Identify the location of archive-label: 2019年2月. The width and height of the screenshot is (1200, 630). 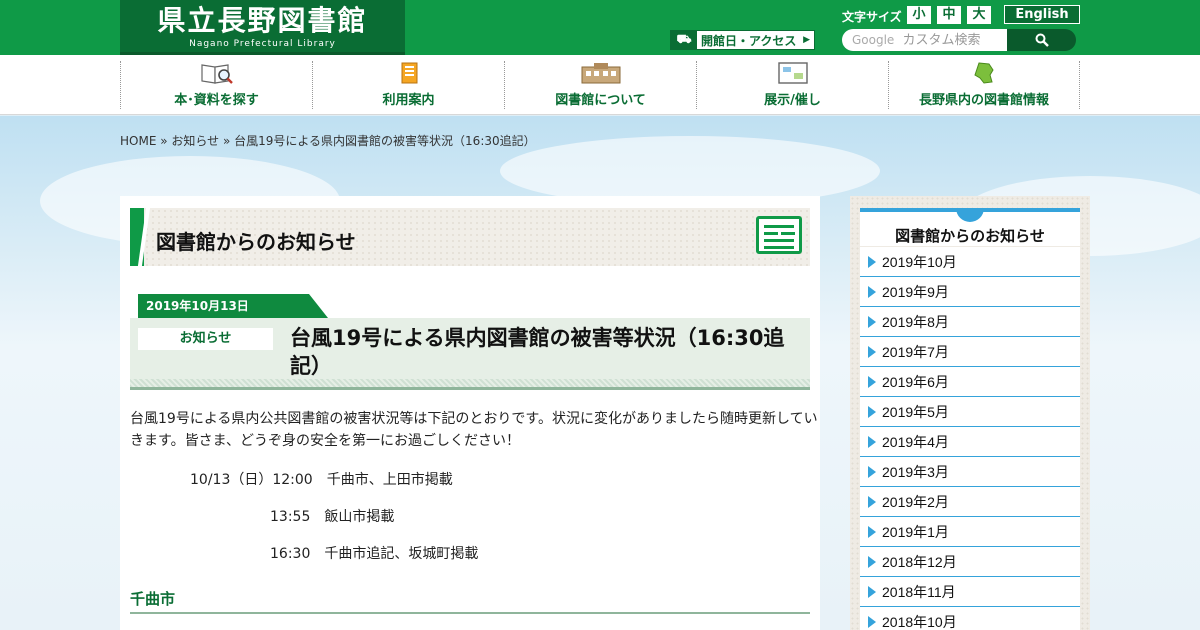
(915, 501).